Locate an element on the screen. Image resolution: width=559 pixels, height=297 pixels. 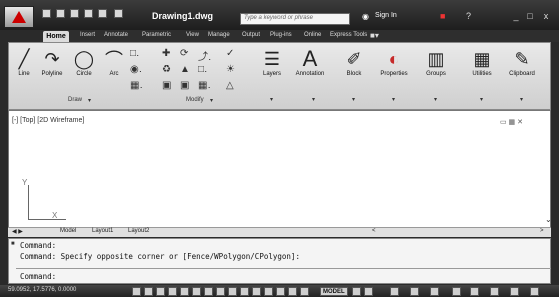
exchange-icon: ■ is located at coordinates (442, 16).